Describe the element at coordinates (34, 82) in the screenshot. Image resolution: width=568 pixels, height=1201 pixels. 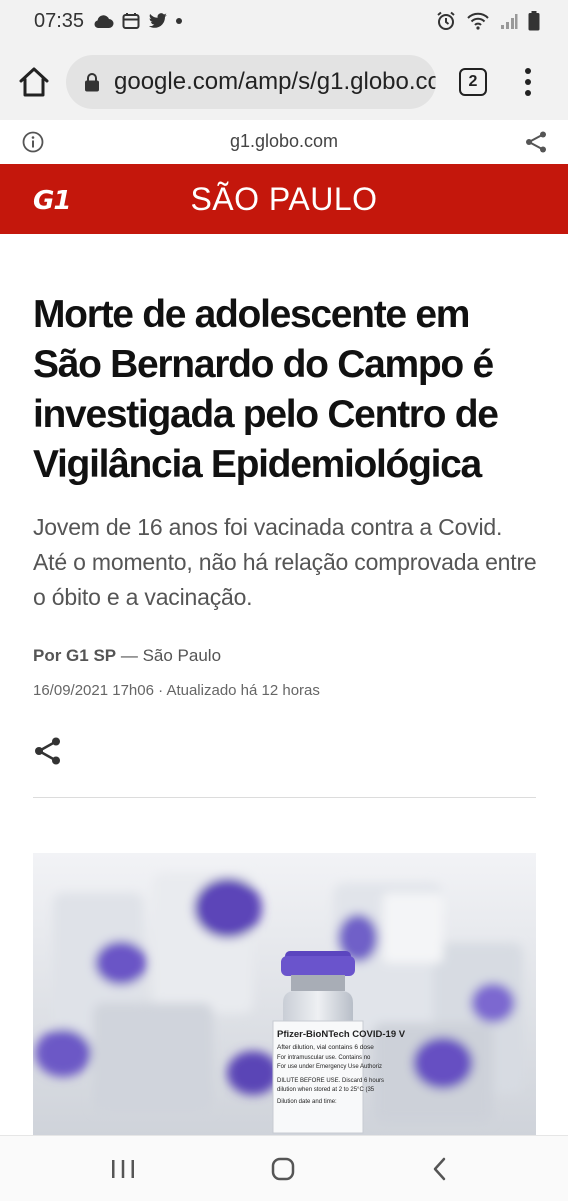
I see `home-icon` at that location.